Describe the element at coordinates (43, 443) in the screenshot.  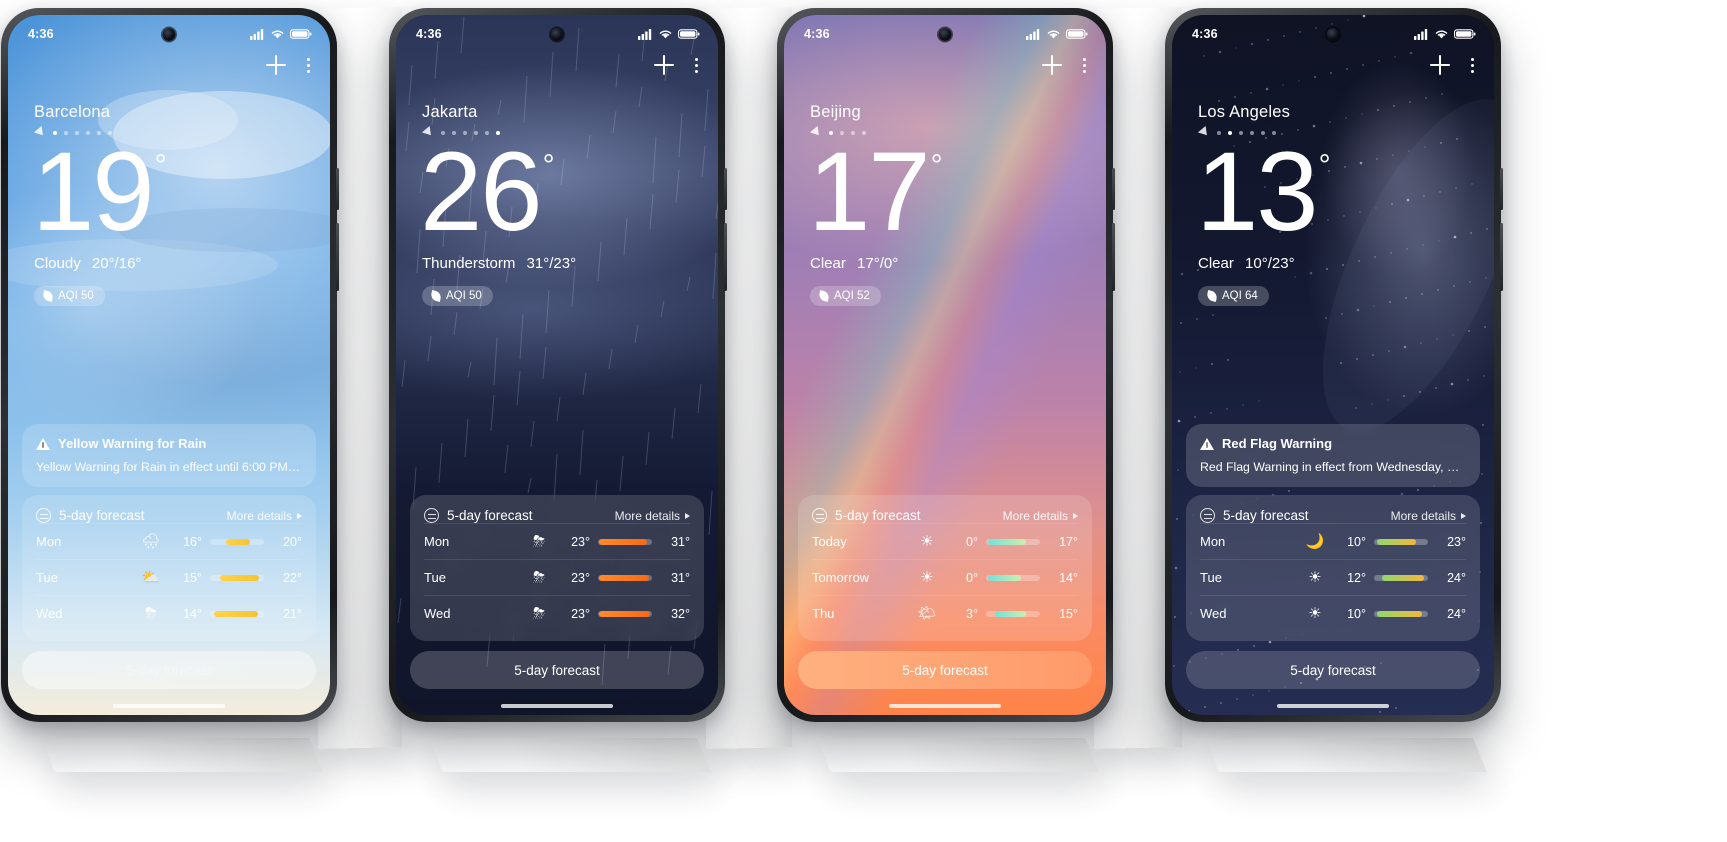
I see `warning-triangle-icon` at that location.